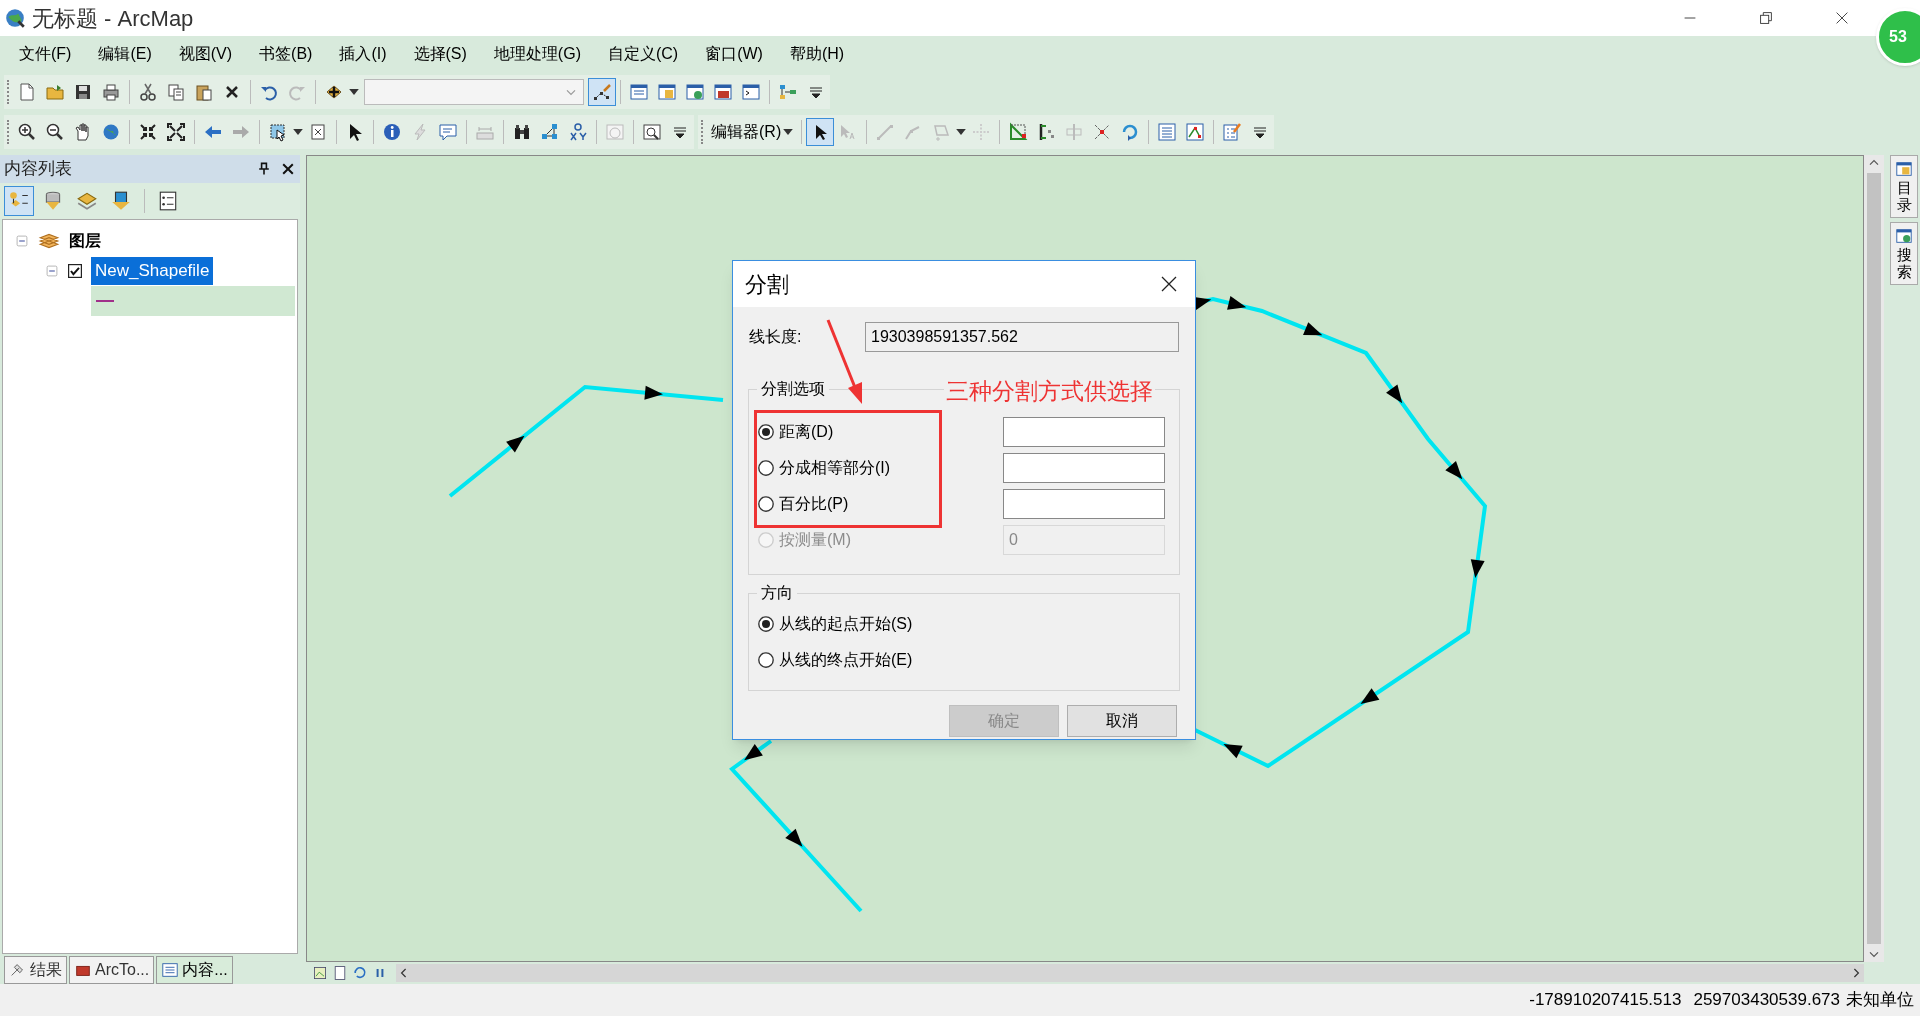  What do you see at coordinates (846, 624) in the screenshot?
I see `radio-label: 从线的起点开始(S)` at bounding box center [846, 624].